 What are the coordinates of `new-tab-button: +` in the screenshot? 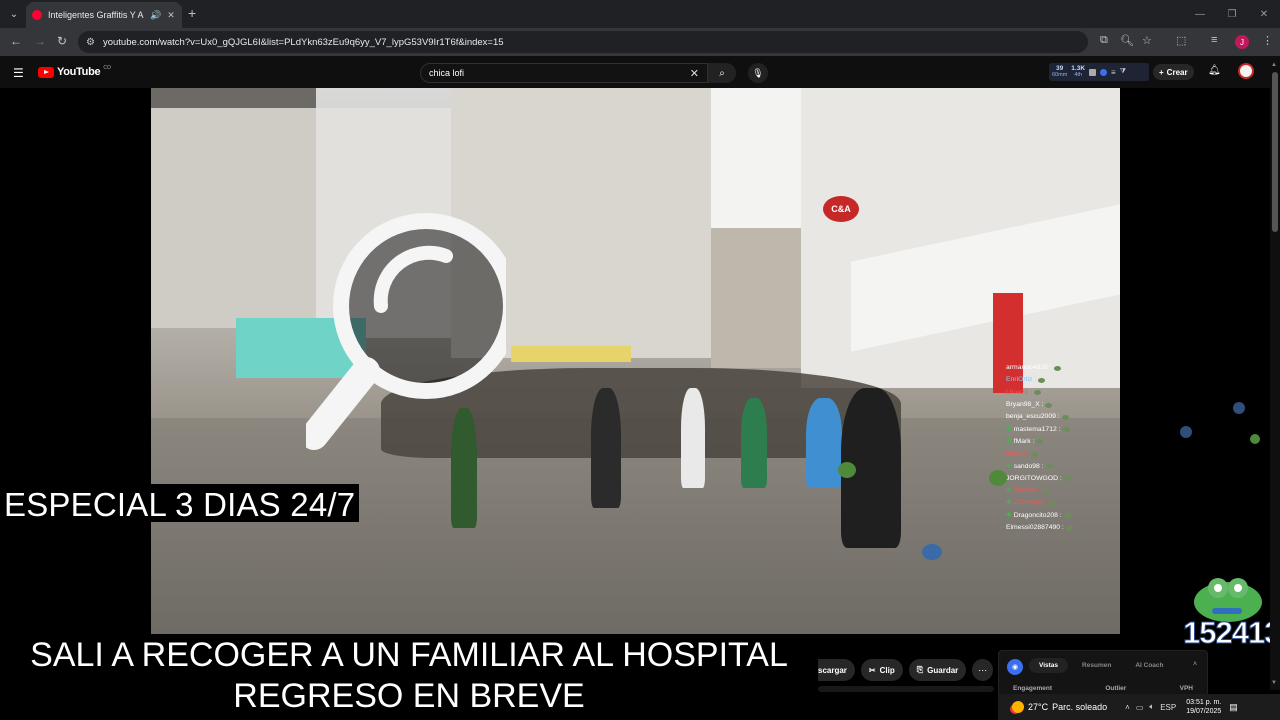 It's located at (192, 13).